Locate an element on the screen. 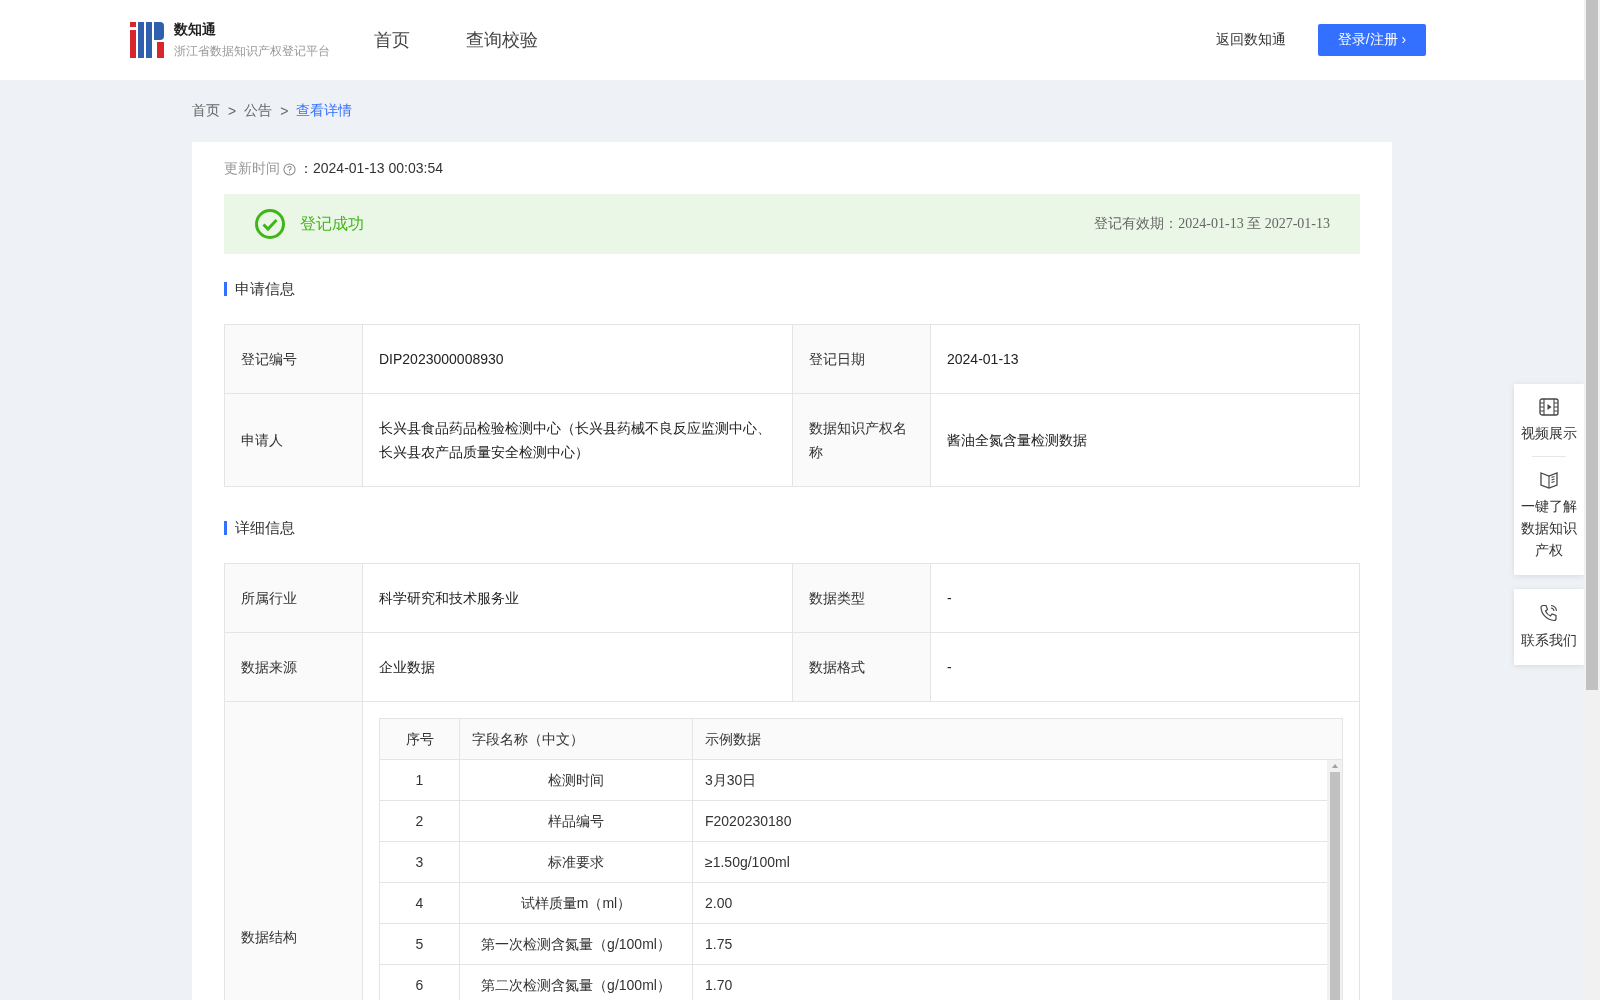 This screenshot has height=1000, width=1600. field-label: 数据类型 is located at coordinates (862, 598).